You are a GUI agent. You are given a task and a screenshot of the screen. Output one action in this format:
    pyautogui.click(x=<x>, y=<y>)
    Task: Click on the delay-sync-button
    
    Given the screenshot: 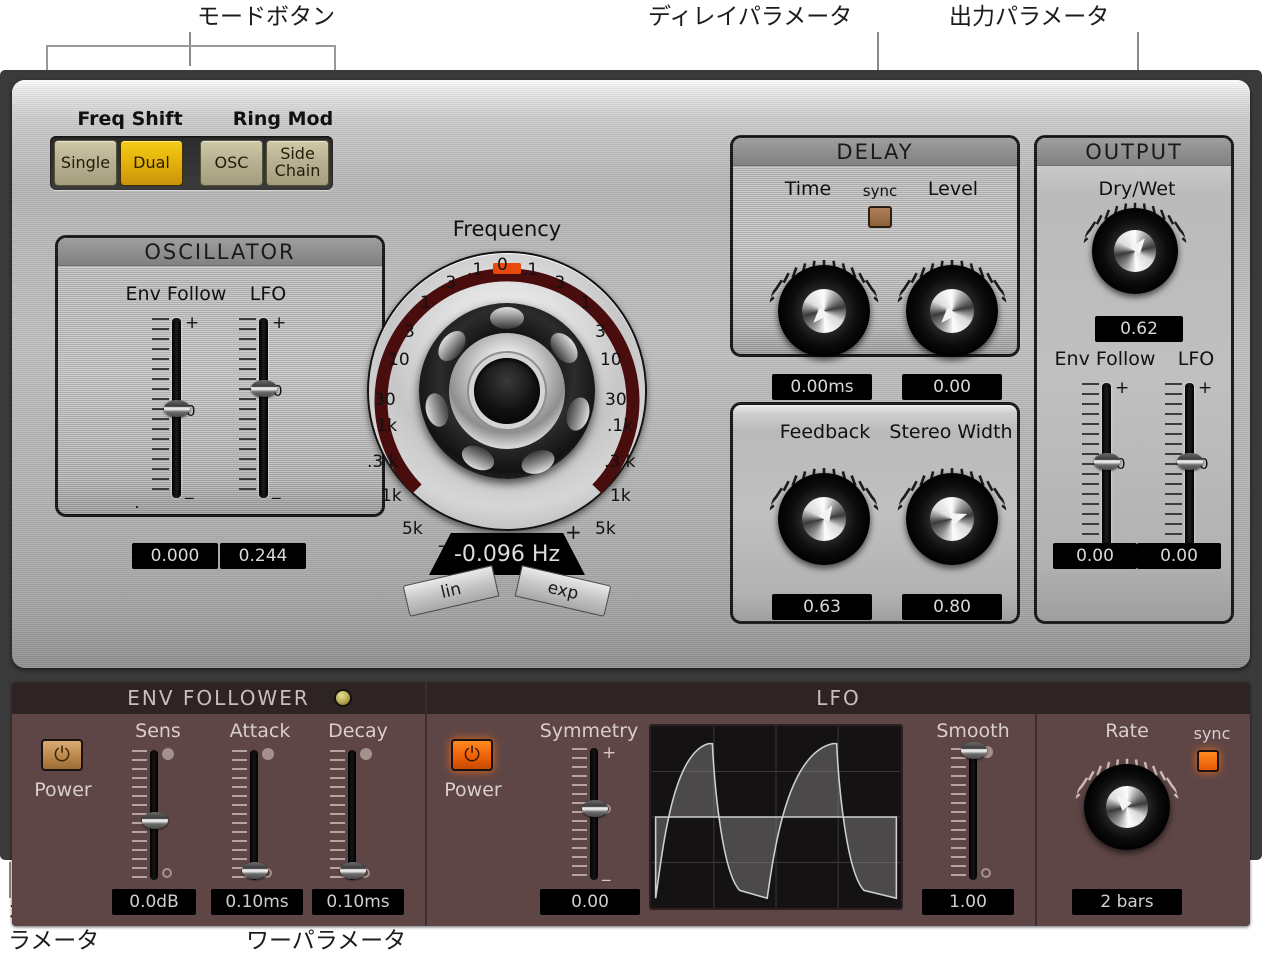 What is the action you would take?
    pyautogui.click(x=880, y=217)
    